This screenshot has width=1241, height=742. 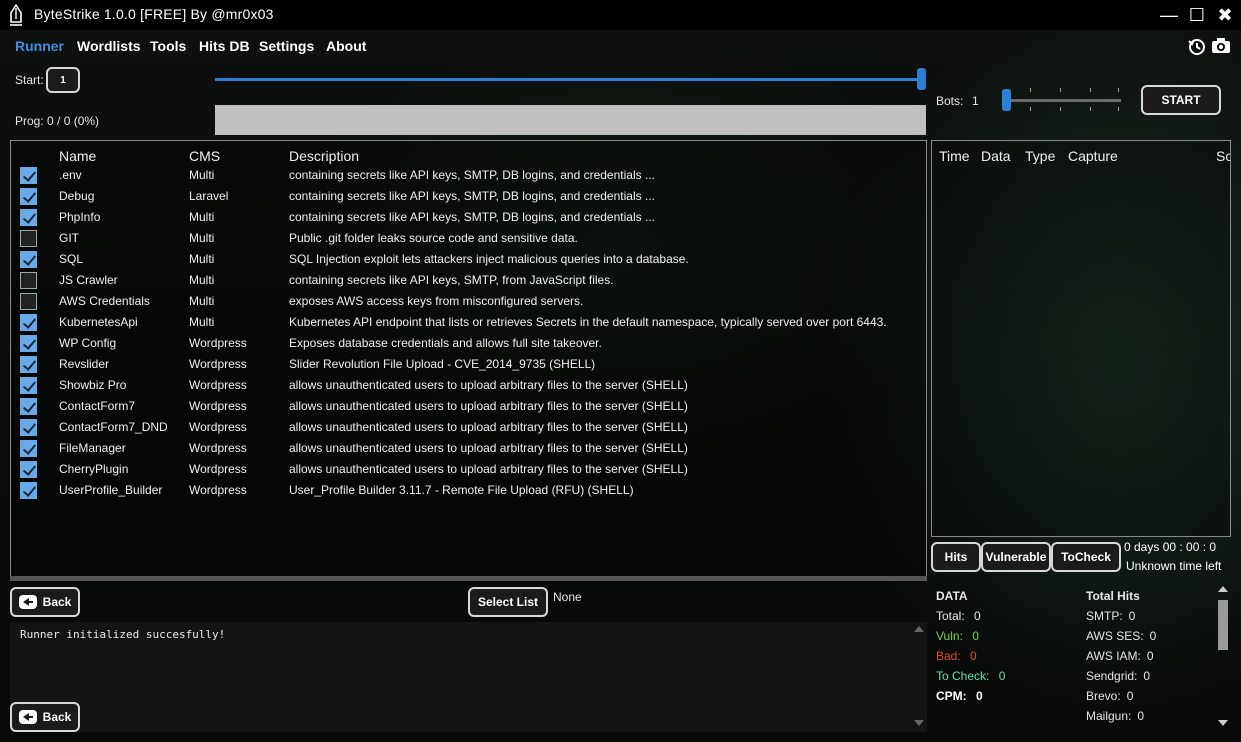 What do you see at coordinates (98, 322) in the screenshot?
I see `cell-name: KubernetesApi` at bounding box center [98, 322].